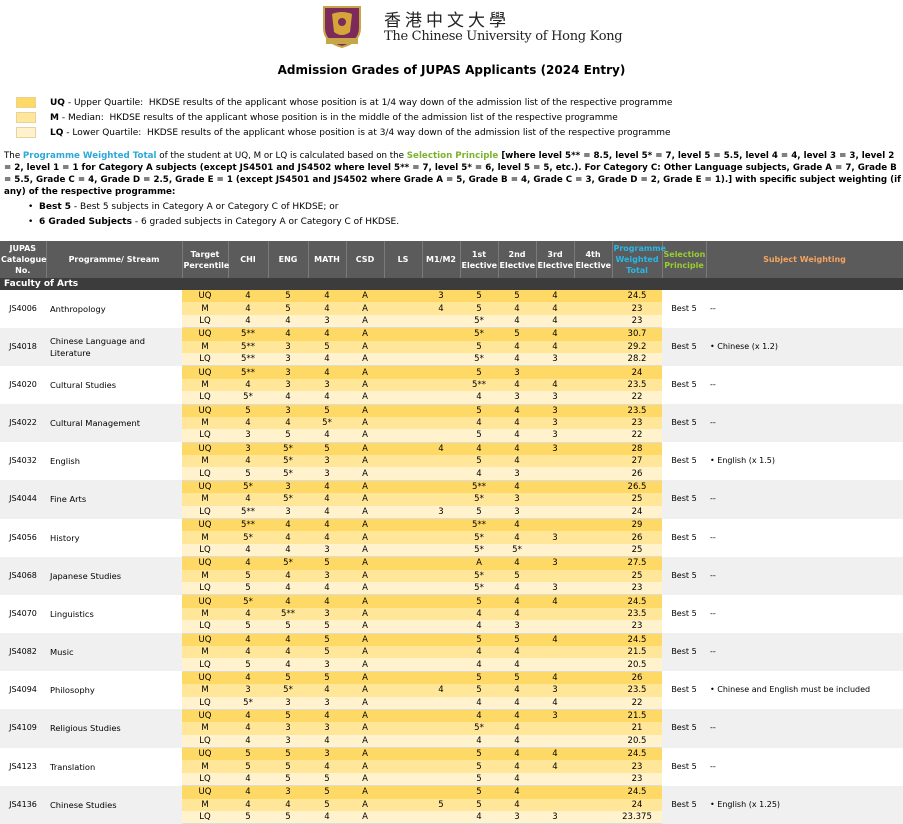  I want to click on catalogue-no-cell: JS4032, so click(23, 461).